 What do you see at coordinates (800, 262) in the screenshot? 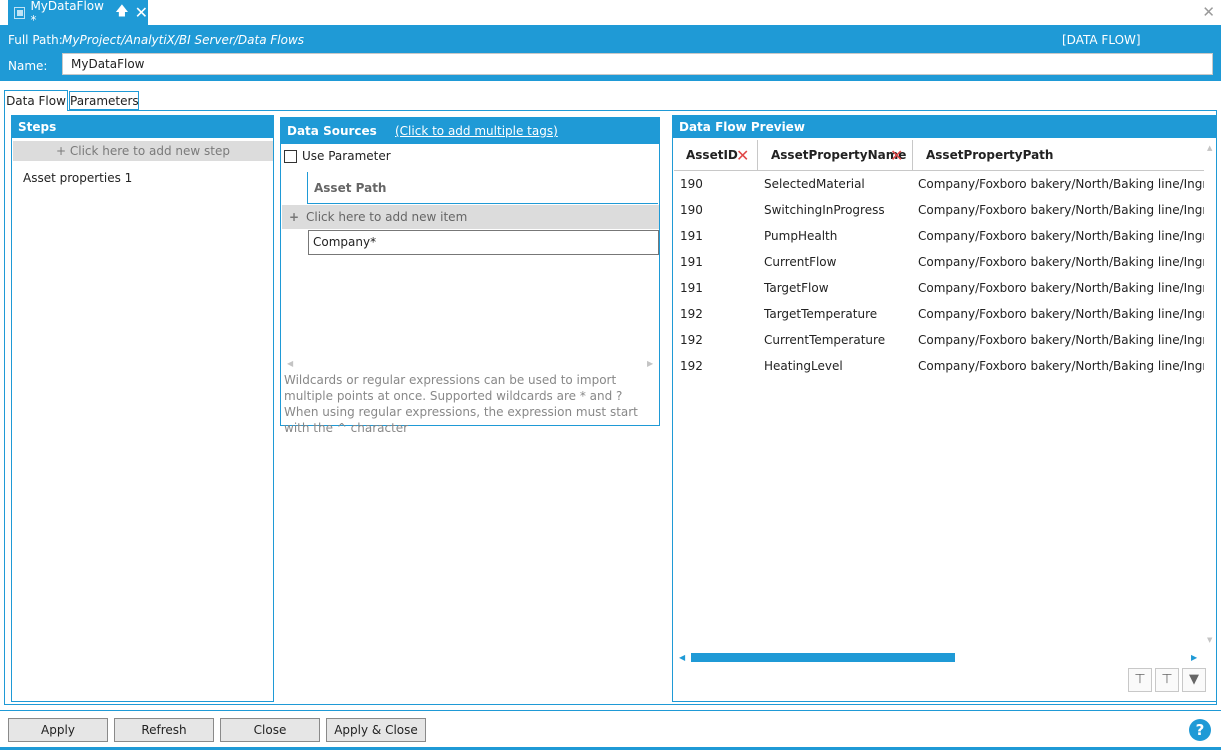
I see `property-name-cell: CurrentFlow` at bounding box center [800, 262].